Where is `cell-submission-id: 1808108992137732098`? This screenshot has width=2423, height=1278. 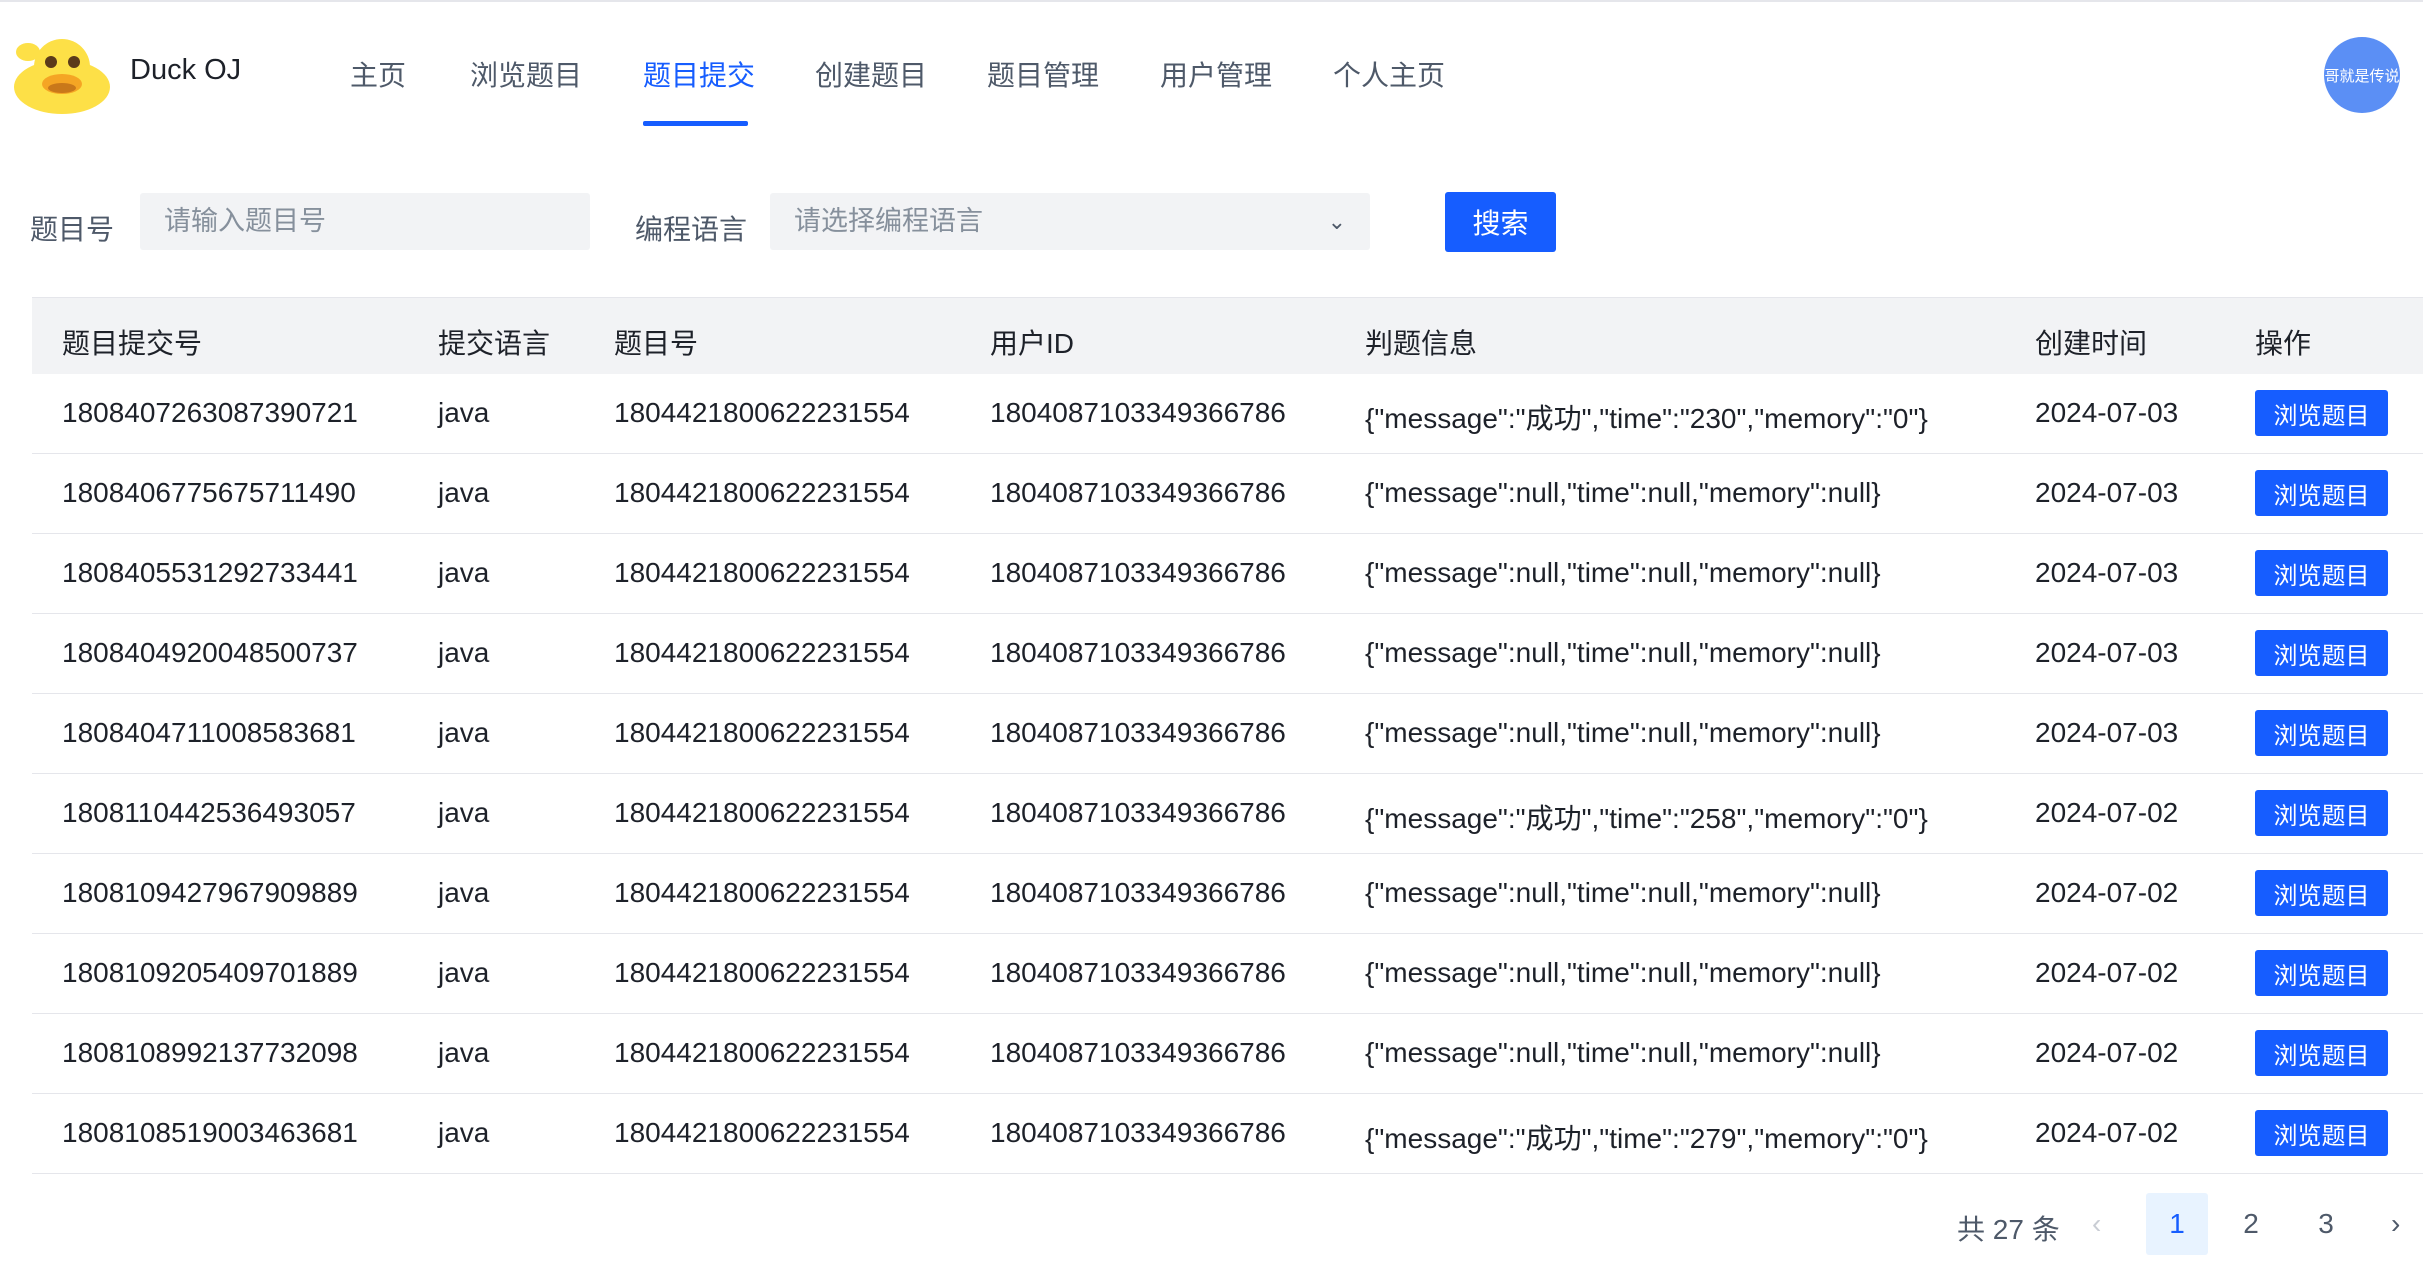
cell-submission-id: 1808108992137732098 is located at coordinates (210, 1052).